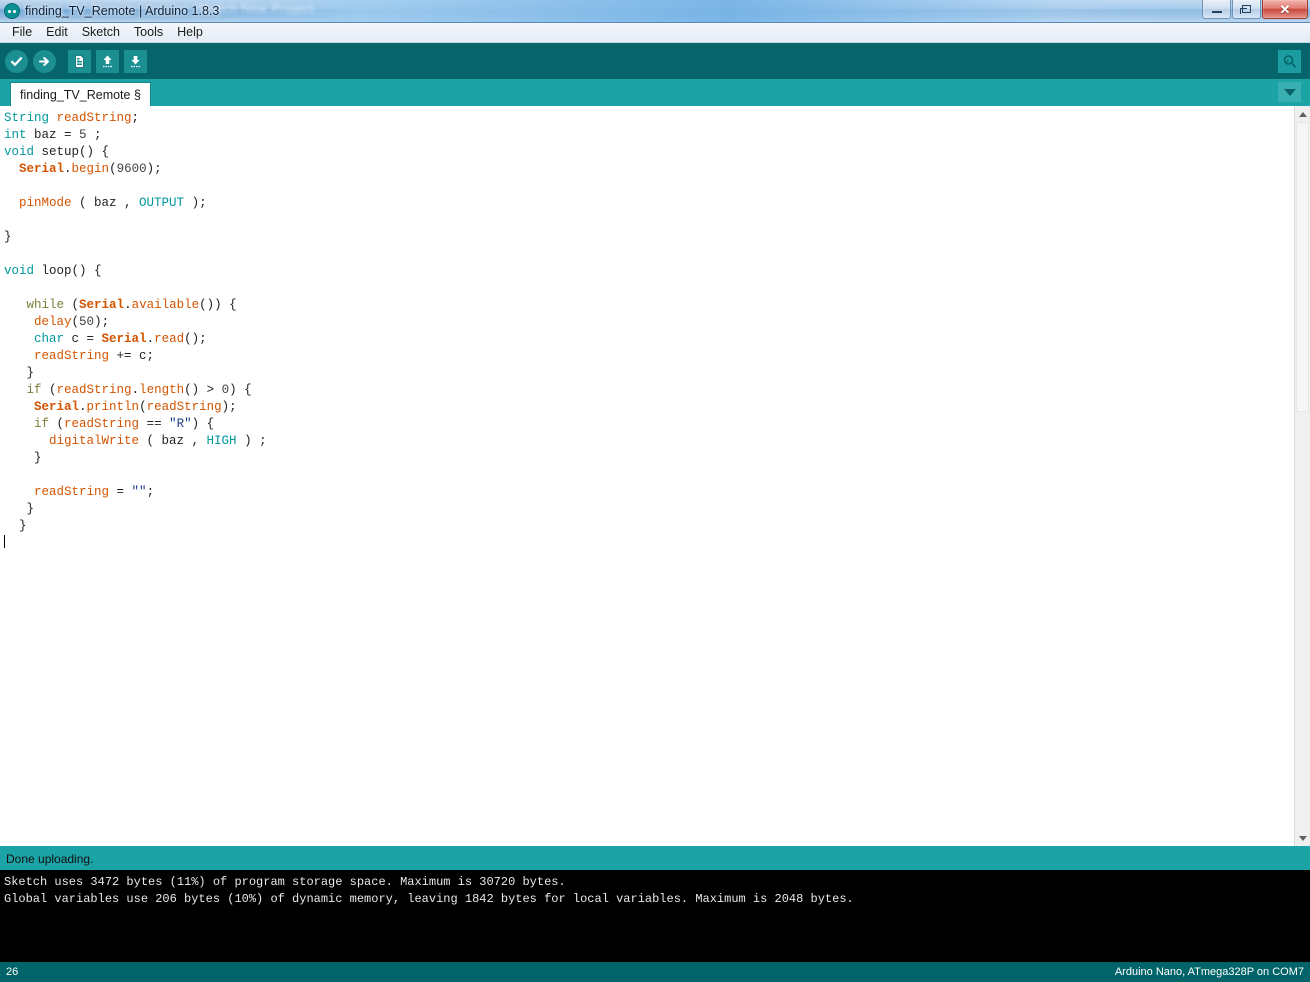 Image resolution: width=1310 pixels, height=982 pixels. I want to click on upload-button, so click(44, 61).